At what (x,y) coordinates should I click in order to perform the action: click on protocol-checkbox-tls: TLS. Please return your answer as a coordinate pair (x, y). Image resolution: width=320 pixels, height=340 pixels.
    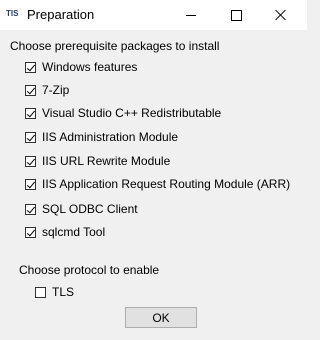
    Looking at the image, I should click on (54, 292).